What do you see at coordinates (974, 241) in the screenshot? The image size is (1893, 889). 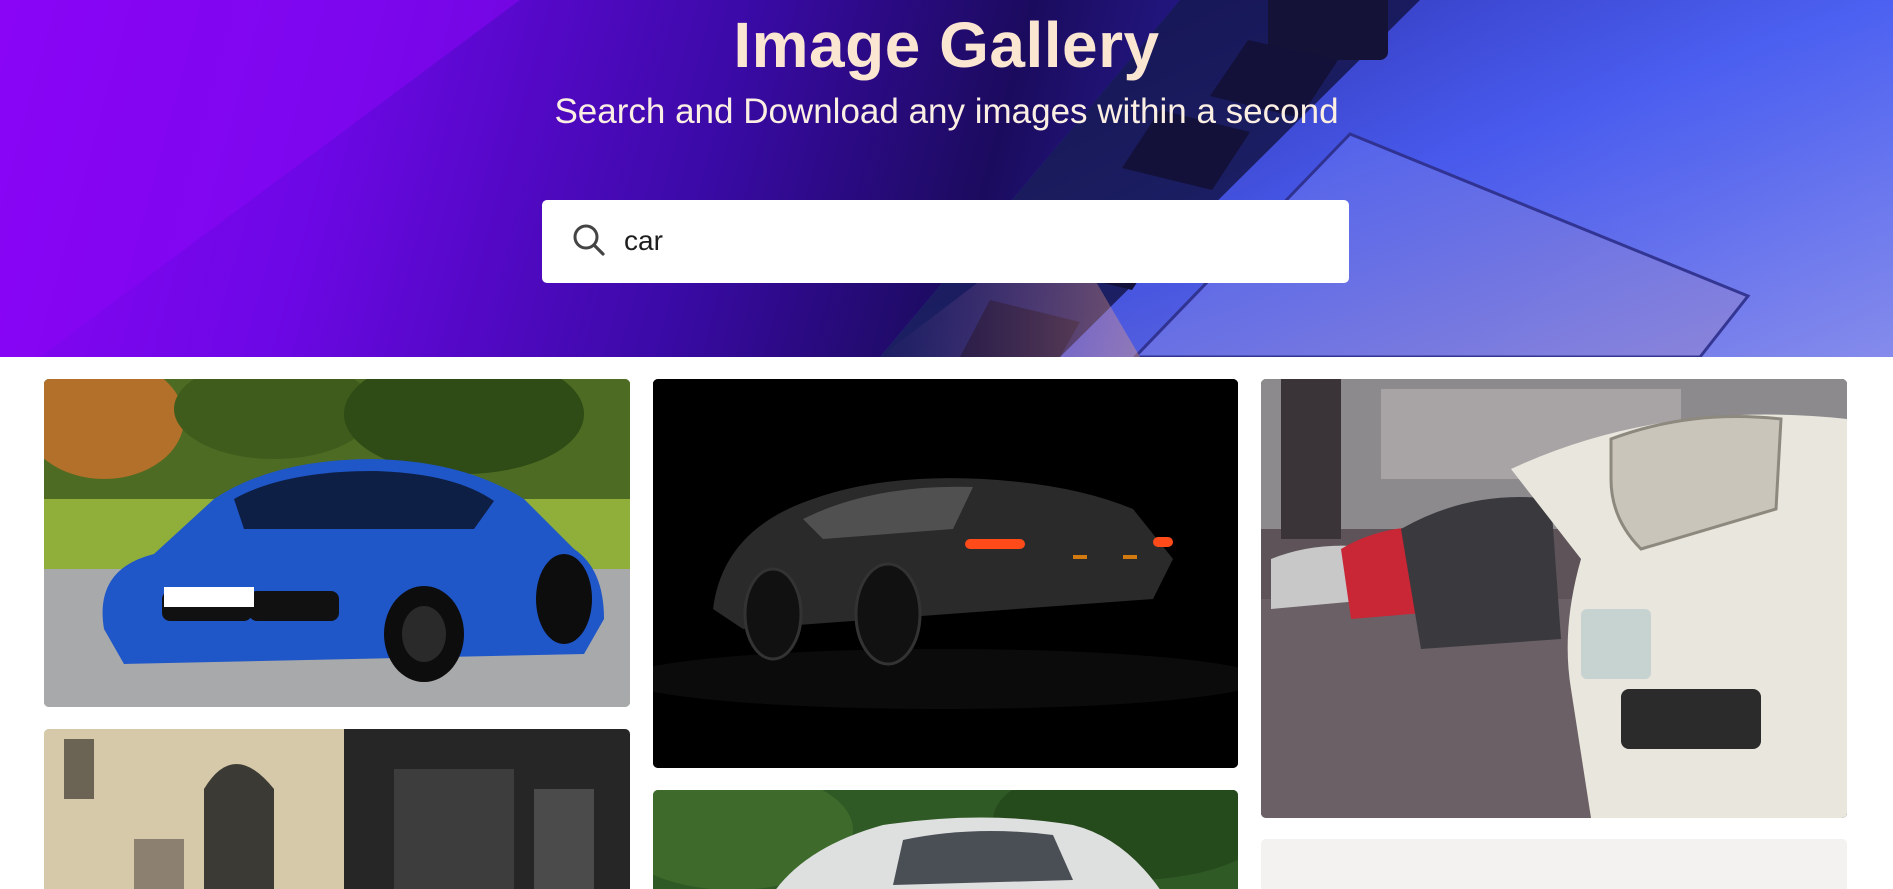 I see `search-input` at bounding box center [974, 241].